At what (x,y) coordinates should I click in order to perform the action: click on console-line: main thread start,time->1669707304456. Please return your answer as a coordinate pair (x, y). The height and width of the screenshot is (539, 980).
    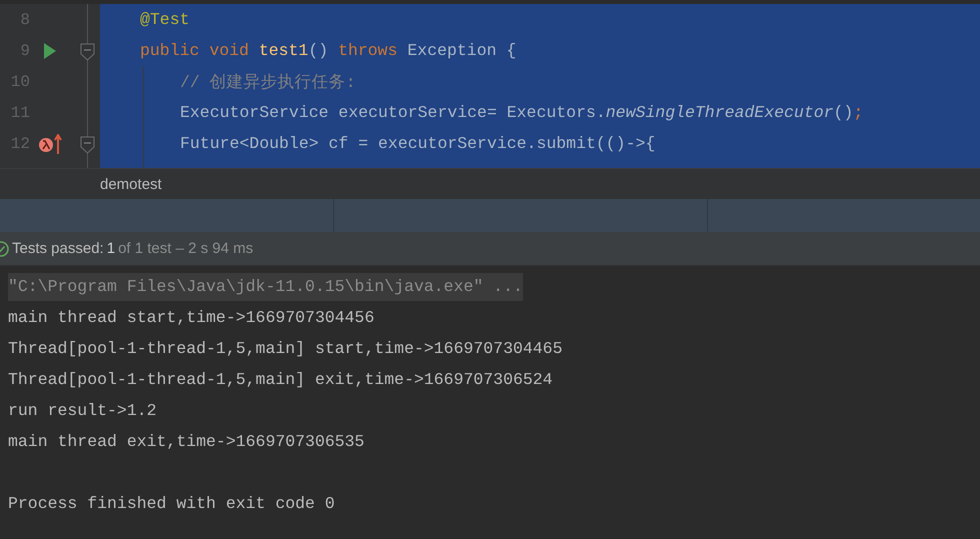
    Looking at the image, I should click on (191, 317).